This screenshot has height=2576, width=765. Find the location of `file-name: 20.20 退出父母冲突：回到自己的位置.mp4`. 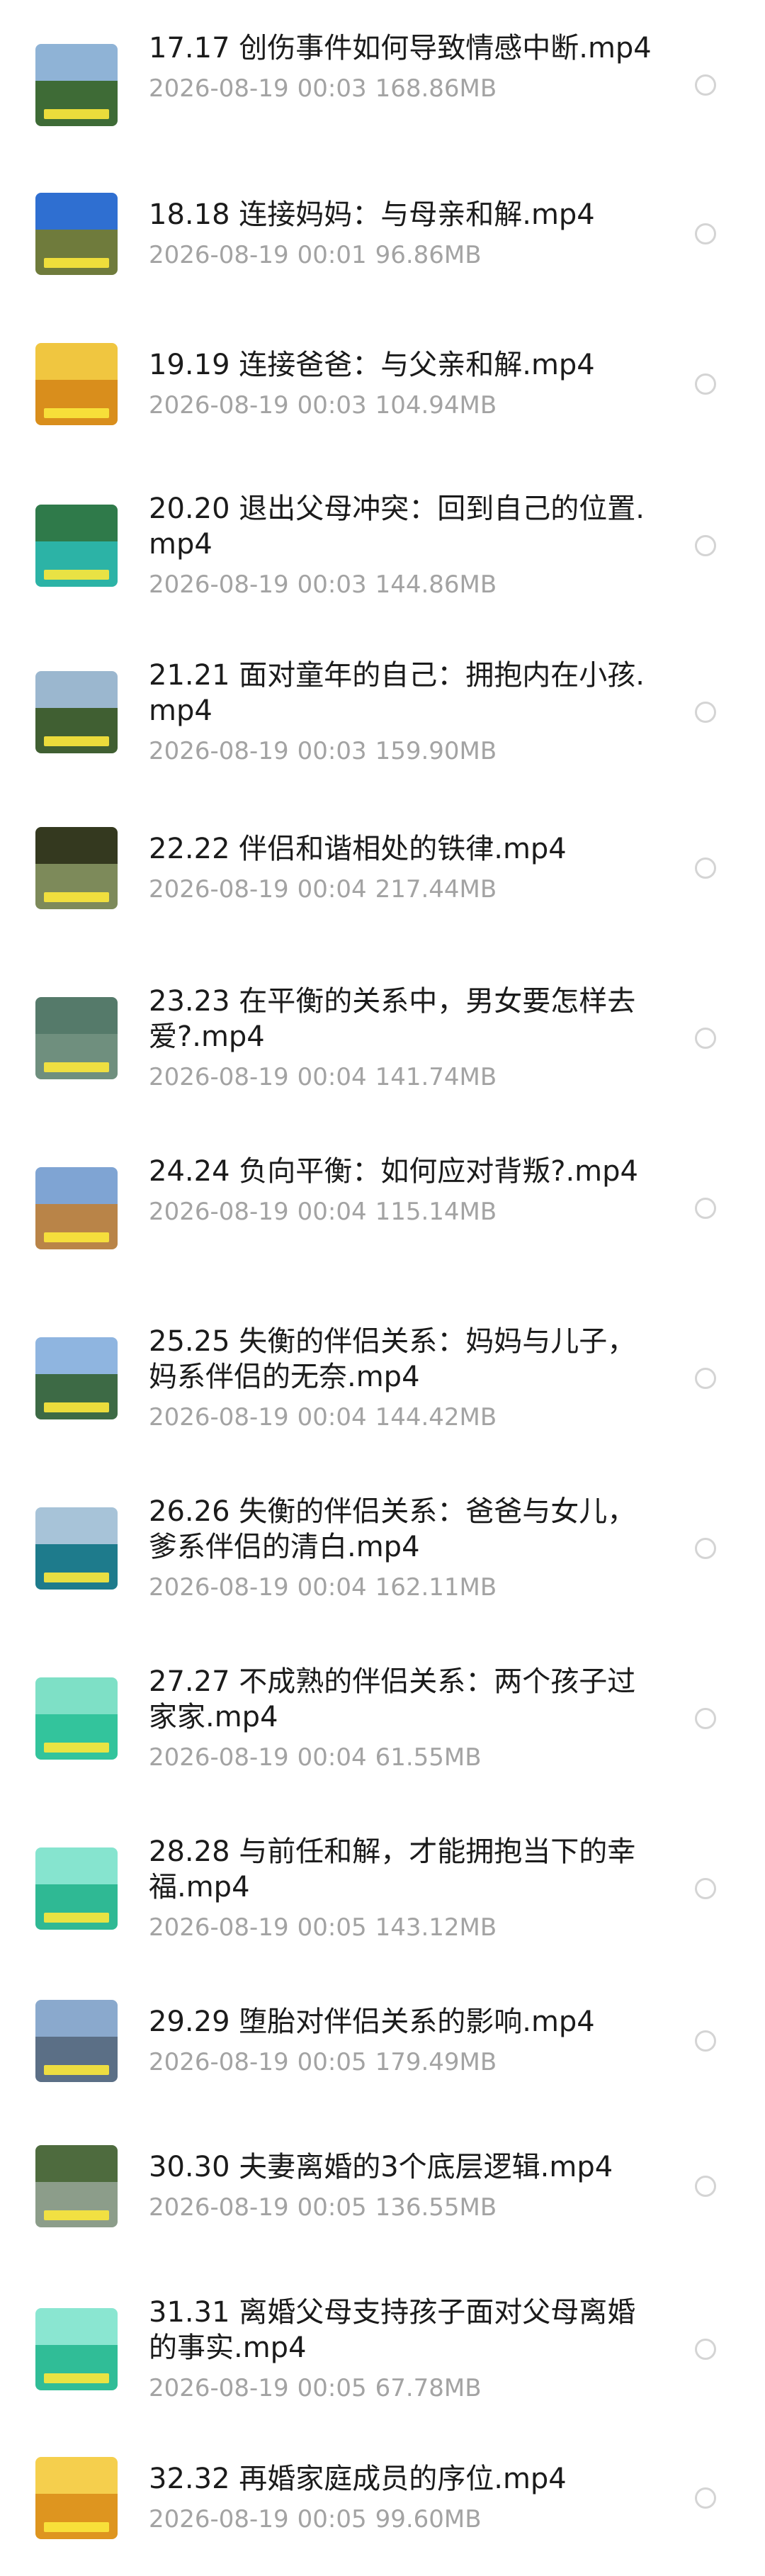

file-name: 20.20 退出父母冲突：回到自己的位置.mp4 is located at coordinates (397, 527).